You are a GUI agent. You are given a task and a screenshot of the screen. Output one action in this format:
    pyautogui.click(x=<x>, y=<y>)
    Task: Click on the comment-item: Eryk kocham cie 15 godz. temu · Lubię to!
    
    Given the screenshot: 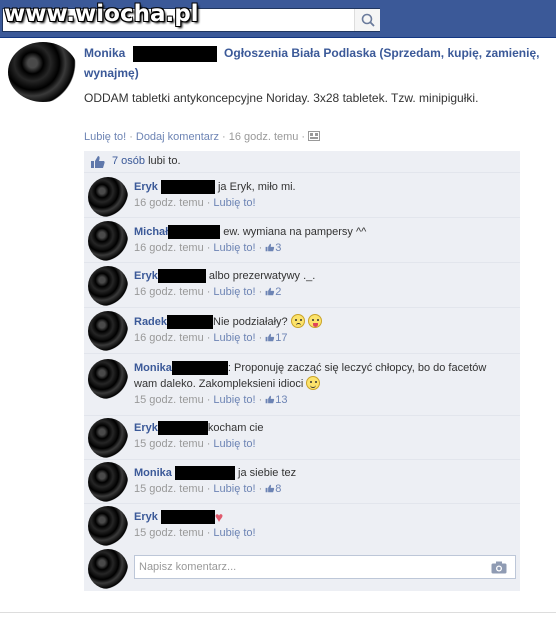 What is the action you would take?
    pyautogui.click(x=302, y=438)
    